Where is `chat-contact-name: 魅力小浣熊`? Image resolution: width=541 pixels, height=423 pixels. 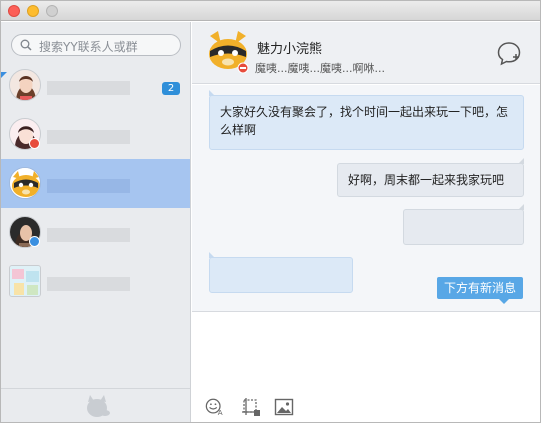 chat-contact-name: 魅力小浣熊 is located at coordinates (290, 49).